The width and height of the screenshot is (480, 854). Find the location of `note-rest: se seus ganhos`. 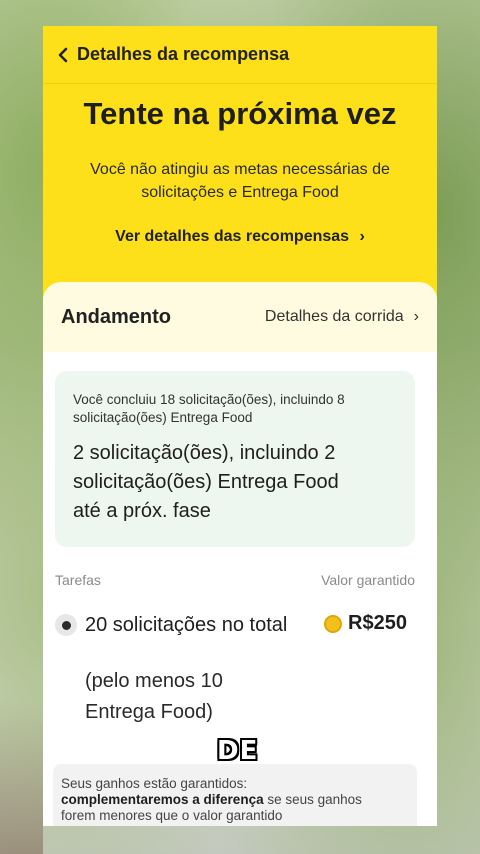

note-rest: se seus ganhos is located at coordinates (312, 799).